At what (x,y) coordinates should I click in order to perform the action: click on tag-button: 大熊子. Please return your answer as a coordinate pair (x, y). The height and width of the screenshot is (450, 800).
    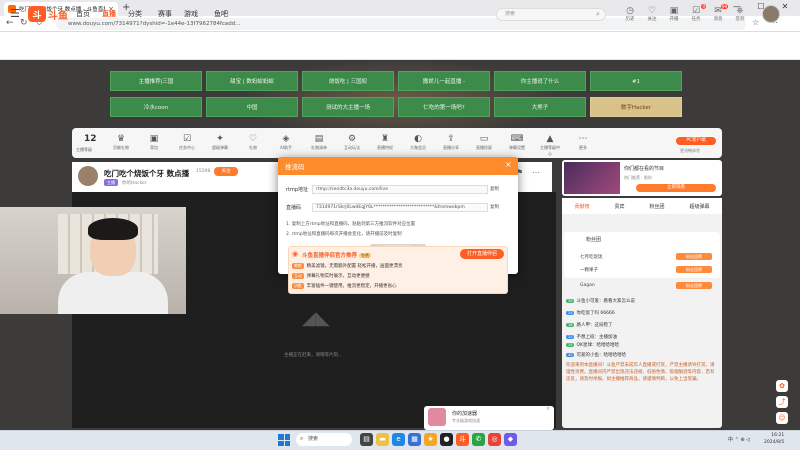
    Looking at the image, I should click on (540, 107).